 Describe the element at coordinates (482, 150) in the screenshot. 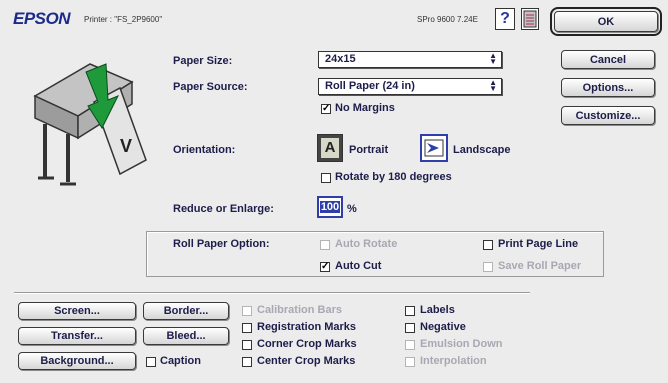

I see `landscape-label: Landscape` at that location.